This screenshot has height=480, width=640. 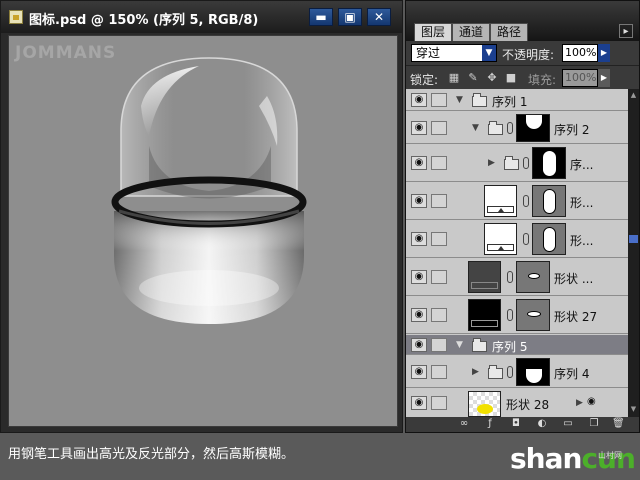 I want to click on layers-panel-toolbar: ∞ ƒ ◘ ◐ ▭ ❐ 🗑, so click(x=522, y=424).